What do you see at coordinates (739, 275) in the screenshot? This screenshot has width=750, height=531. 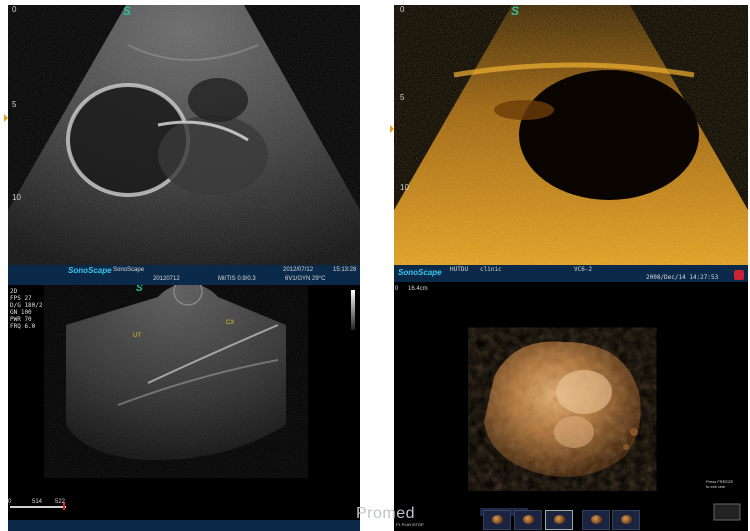 I see `printer-icon` at bounding box center [739, 275].